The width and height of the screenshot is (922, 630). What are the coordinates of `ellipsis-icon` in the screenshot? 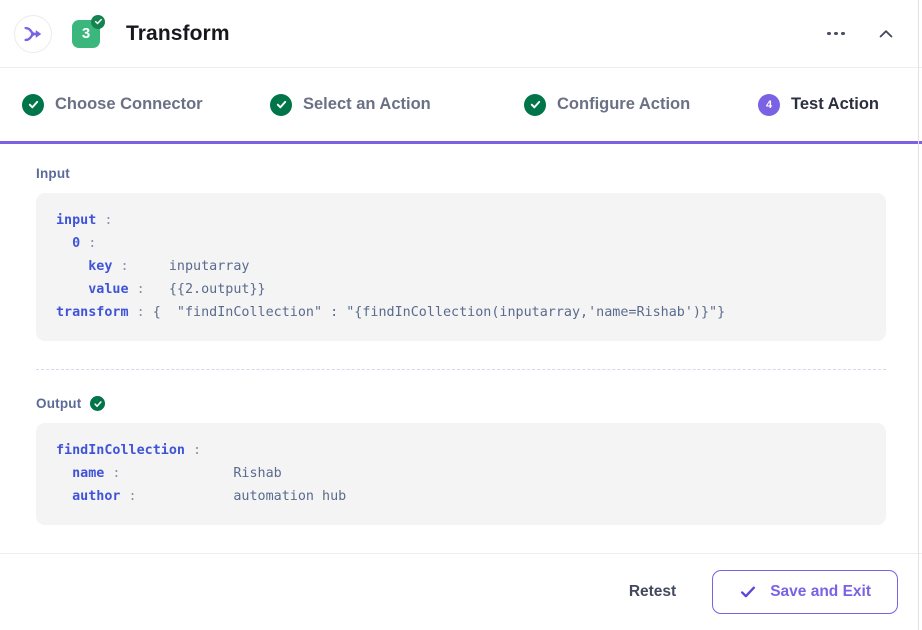 It's located at (836, 33).